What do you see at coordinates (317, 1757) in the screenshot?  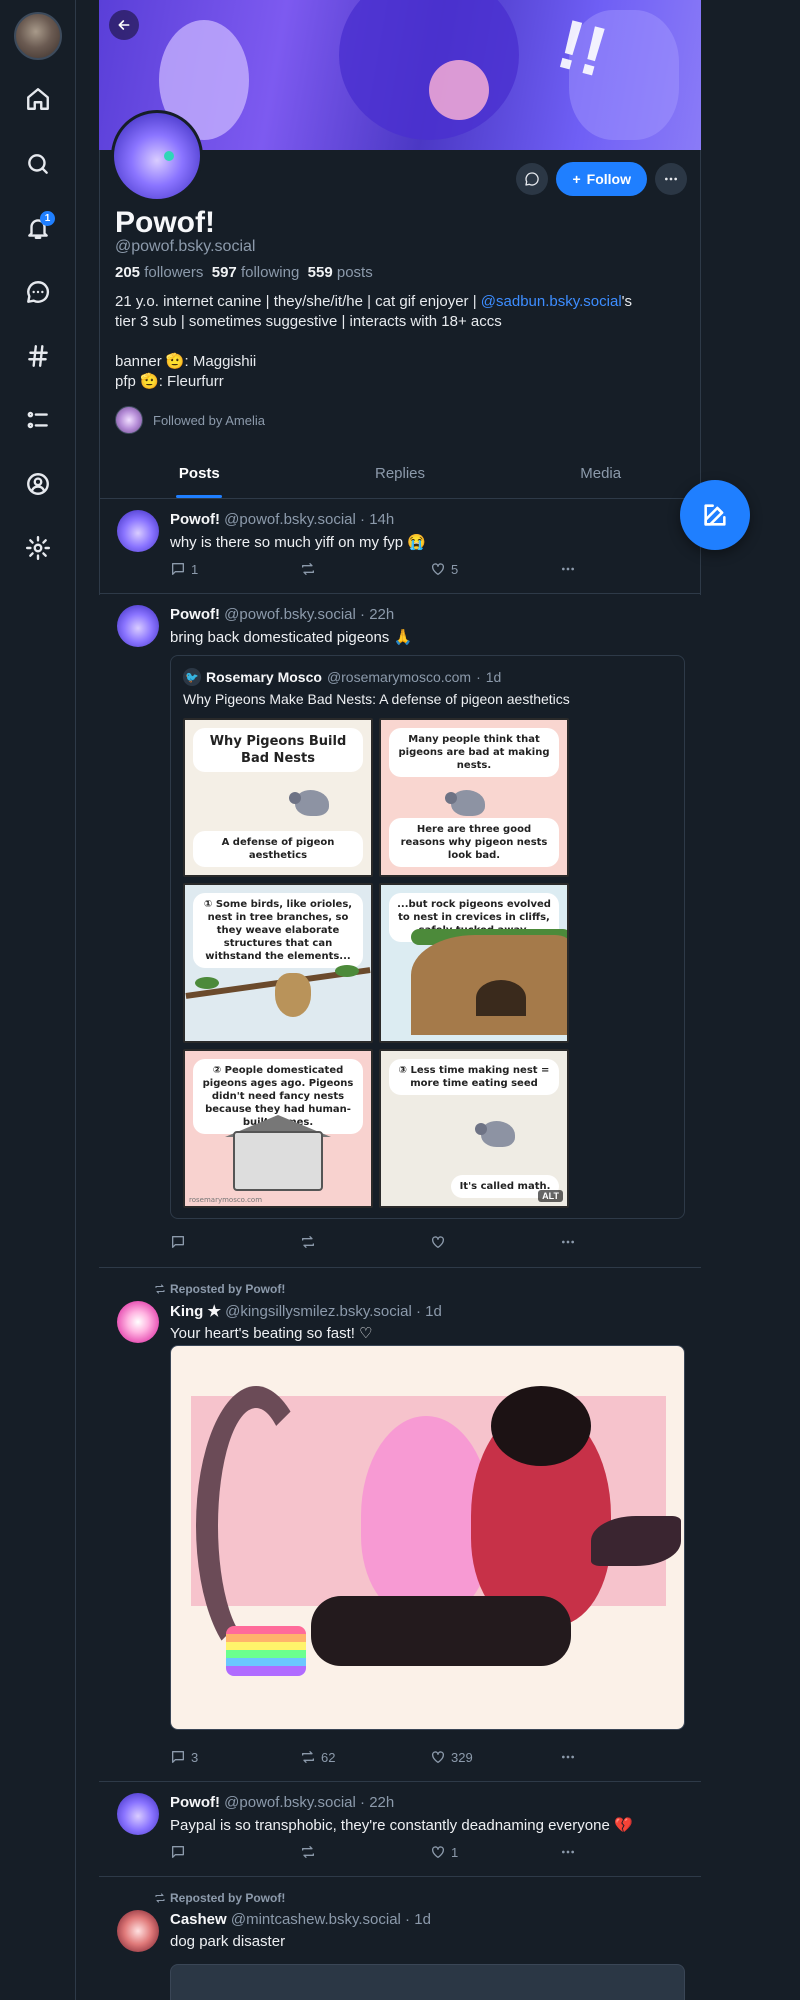 I see `repost-button: 62` at bounding box center [317, 1757].